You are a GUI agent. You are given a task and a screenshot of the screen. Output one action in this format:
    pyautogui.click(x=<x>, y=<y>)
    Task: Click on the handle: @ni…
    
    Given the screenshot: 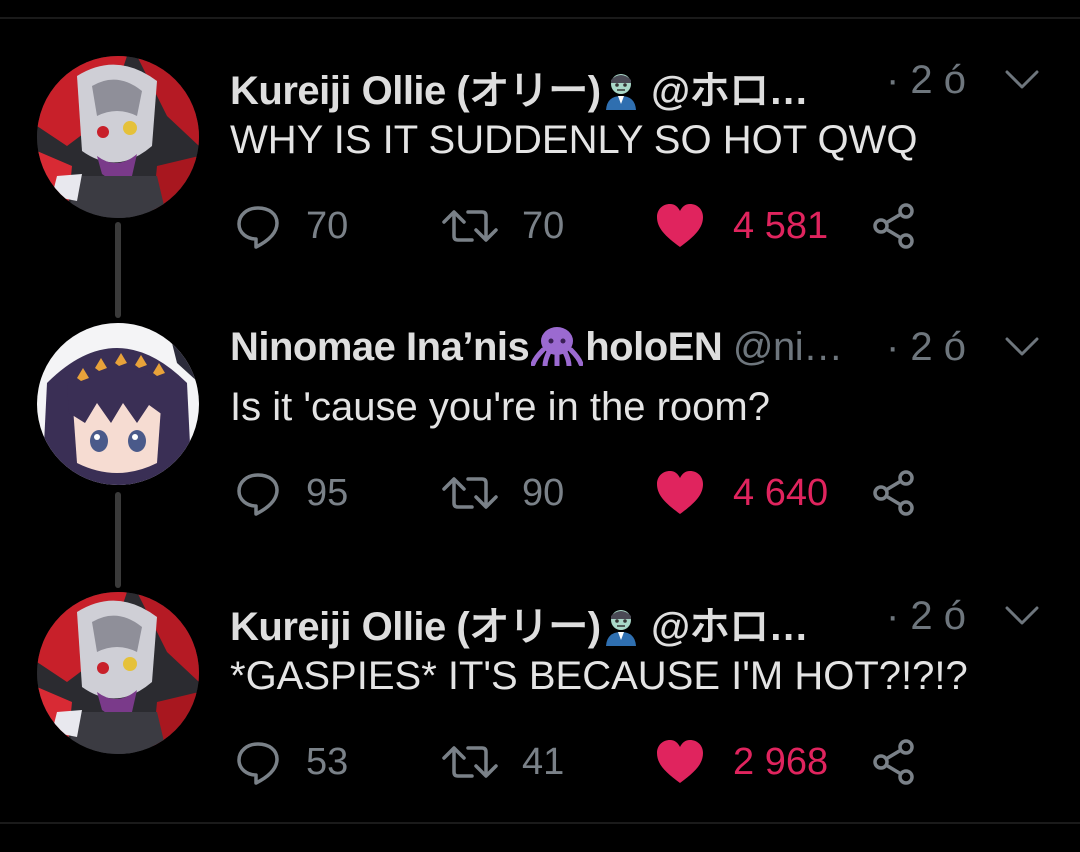 What is the action you would take?
    pyautogui.click(x=788, y=347)
    